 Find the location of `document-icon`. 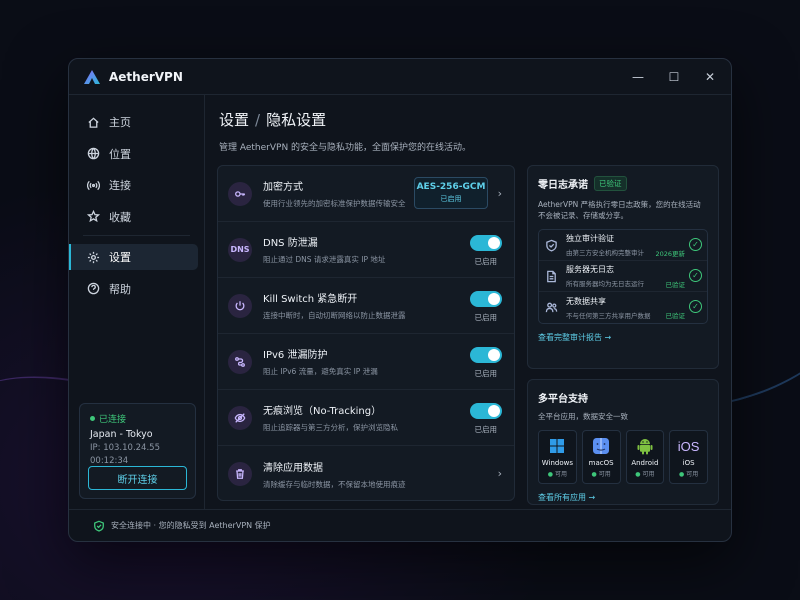

document-icon is located at coordinates (551, 276).